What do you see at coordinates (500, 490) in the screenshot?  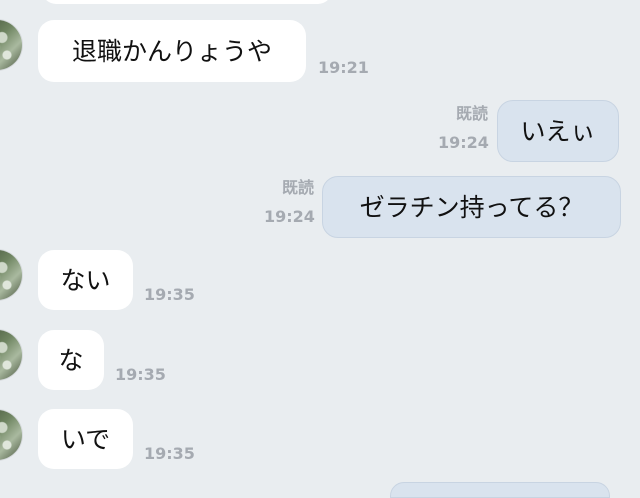 I see `next-message-bubble` at bounding box center [500, 490].